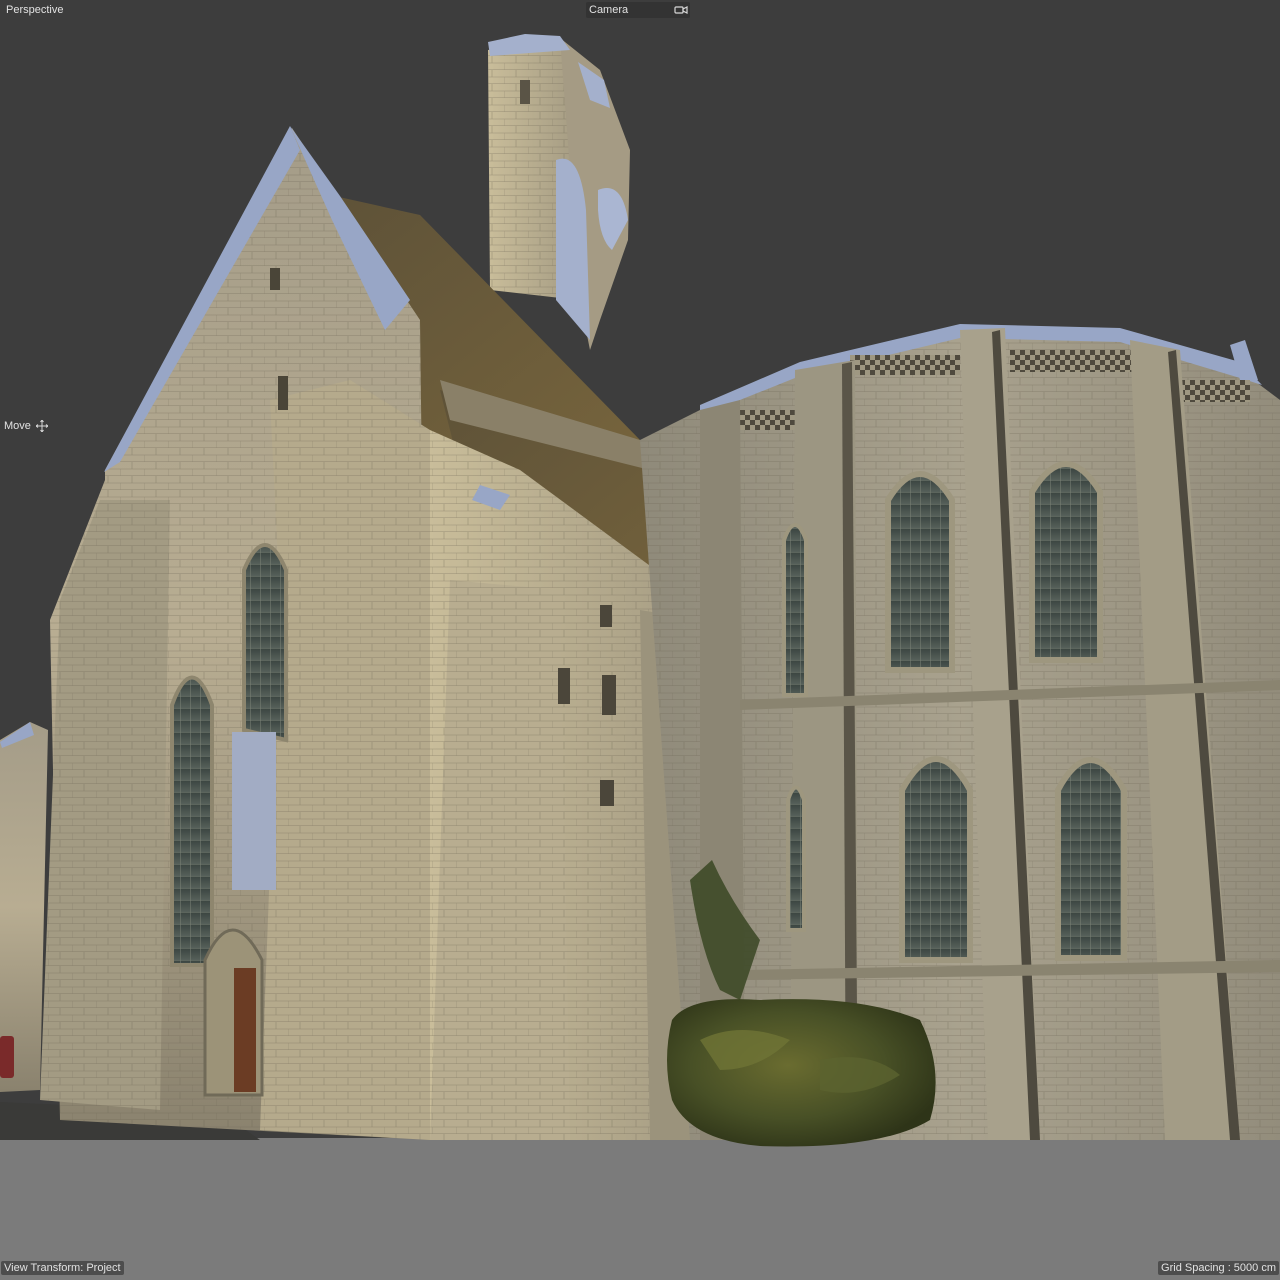 This screenshot has height=1280, width=1280. I want to click on ground-plane, so click(640, 1209).